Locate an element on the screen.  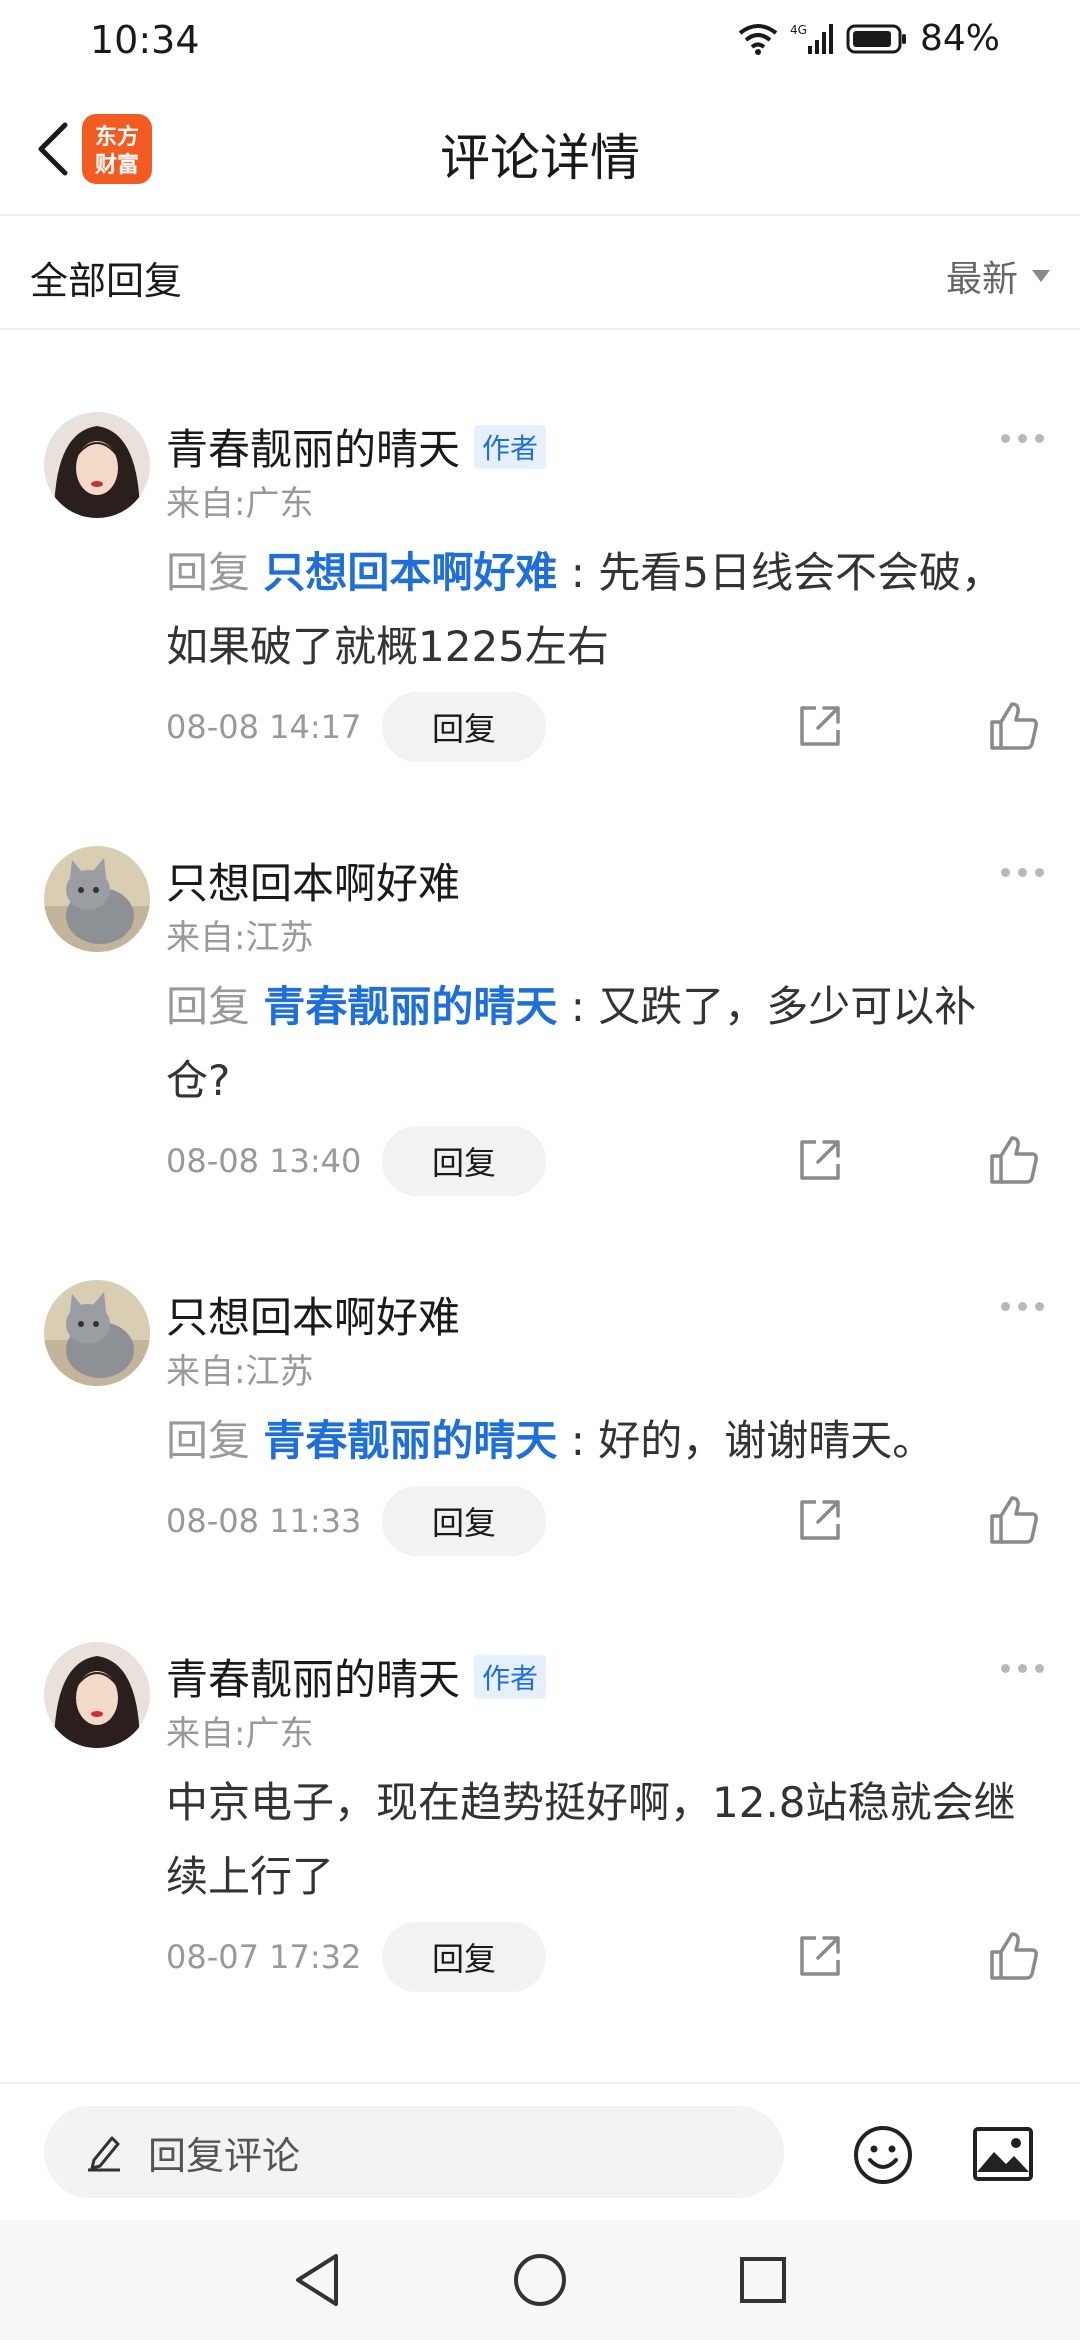
system-nav-bar is located at coordinates (540, 2280).